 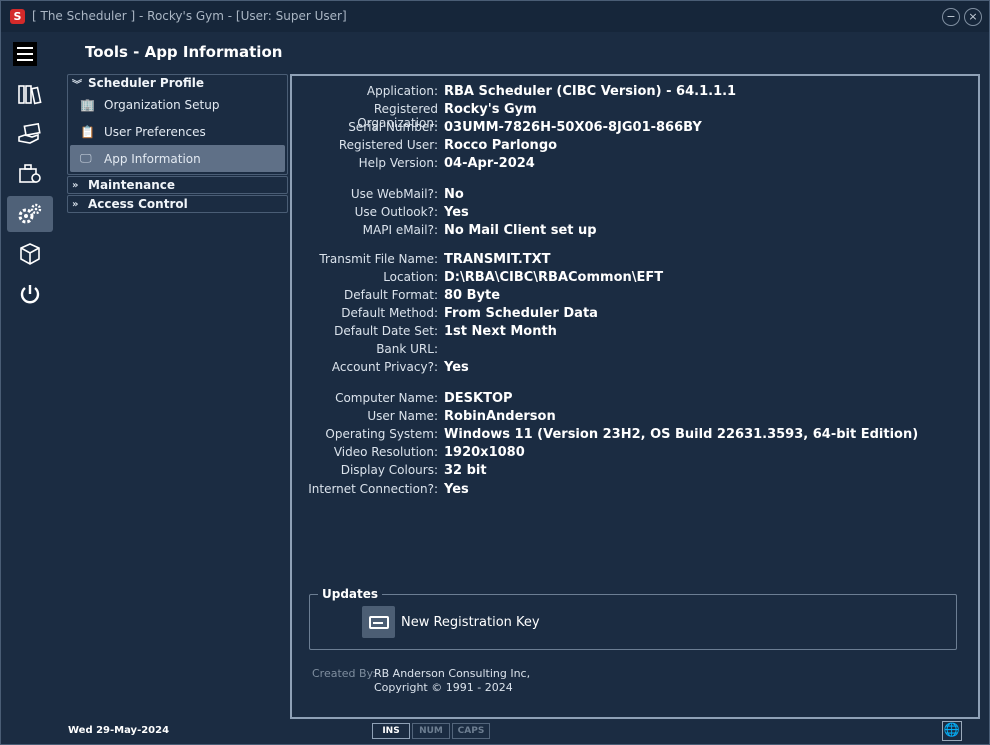 What do you see at coordinates (155, 131) in the screenshot?
I see `nav-item-label: User Preferences` at bounding box center [155, 131].